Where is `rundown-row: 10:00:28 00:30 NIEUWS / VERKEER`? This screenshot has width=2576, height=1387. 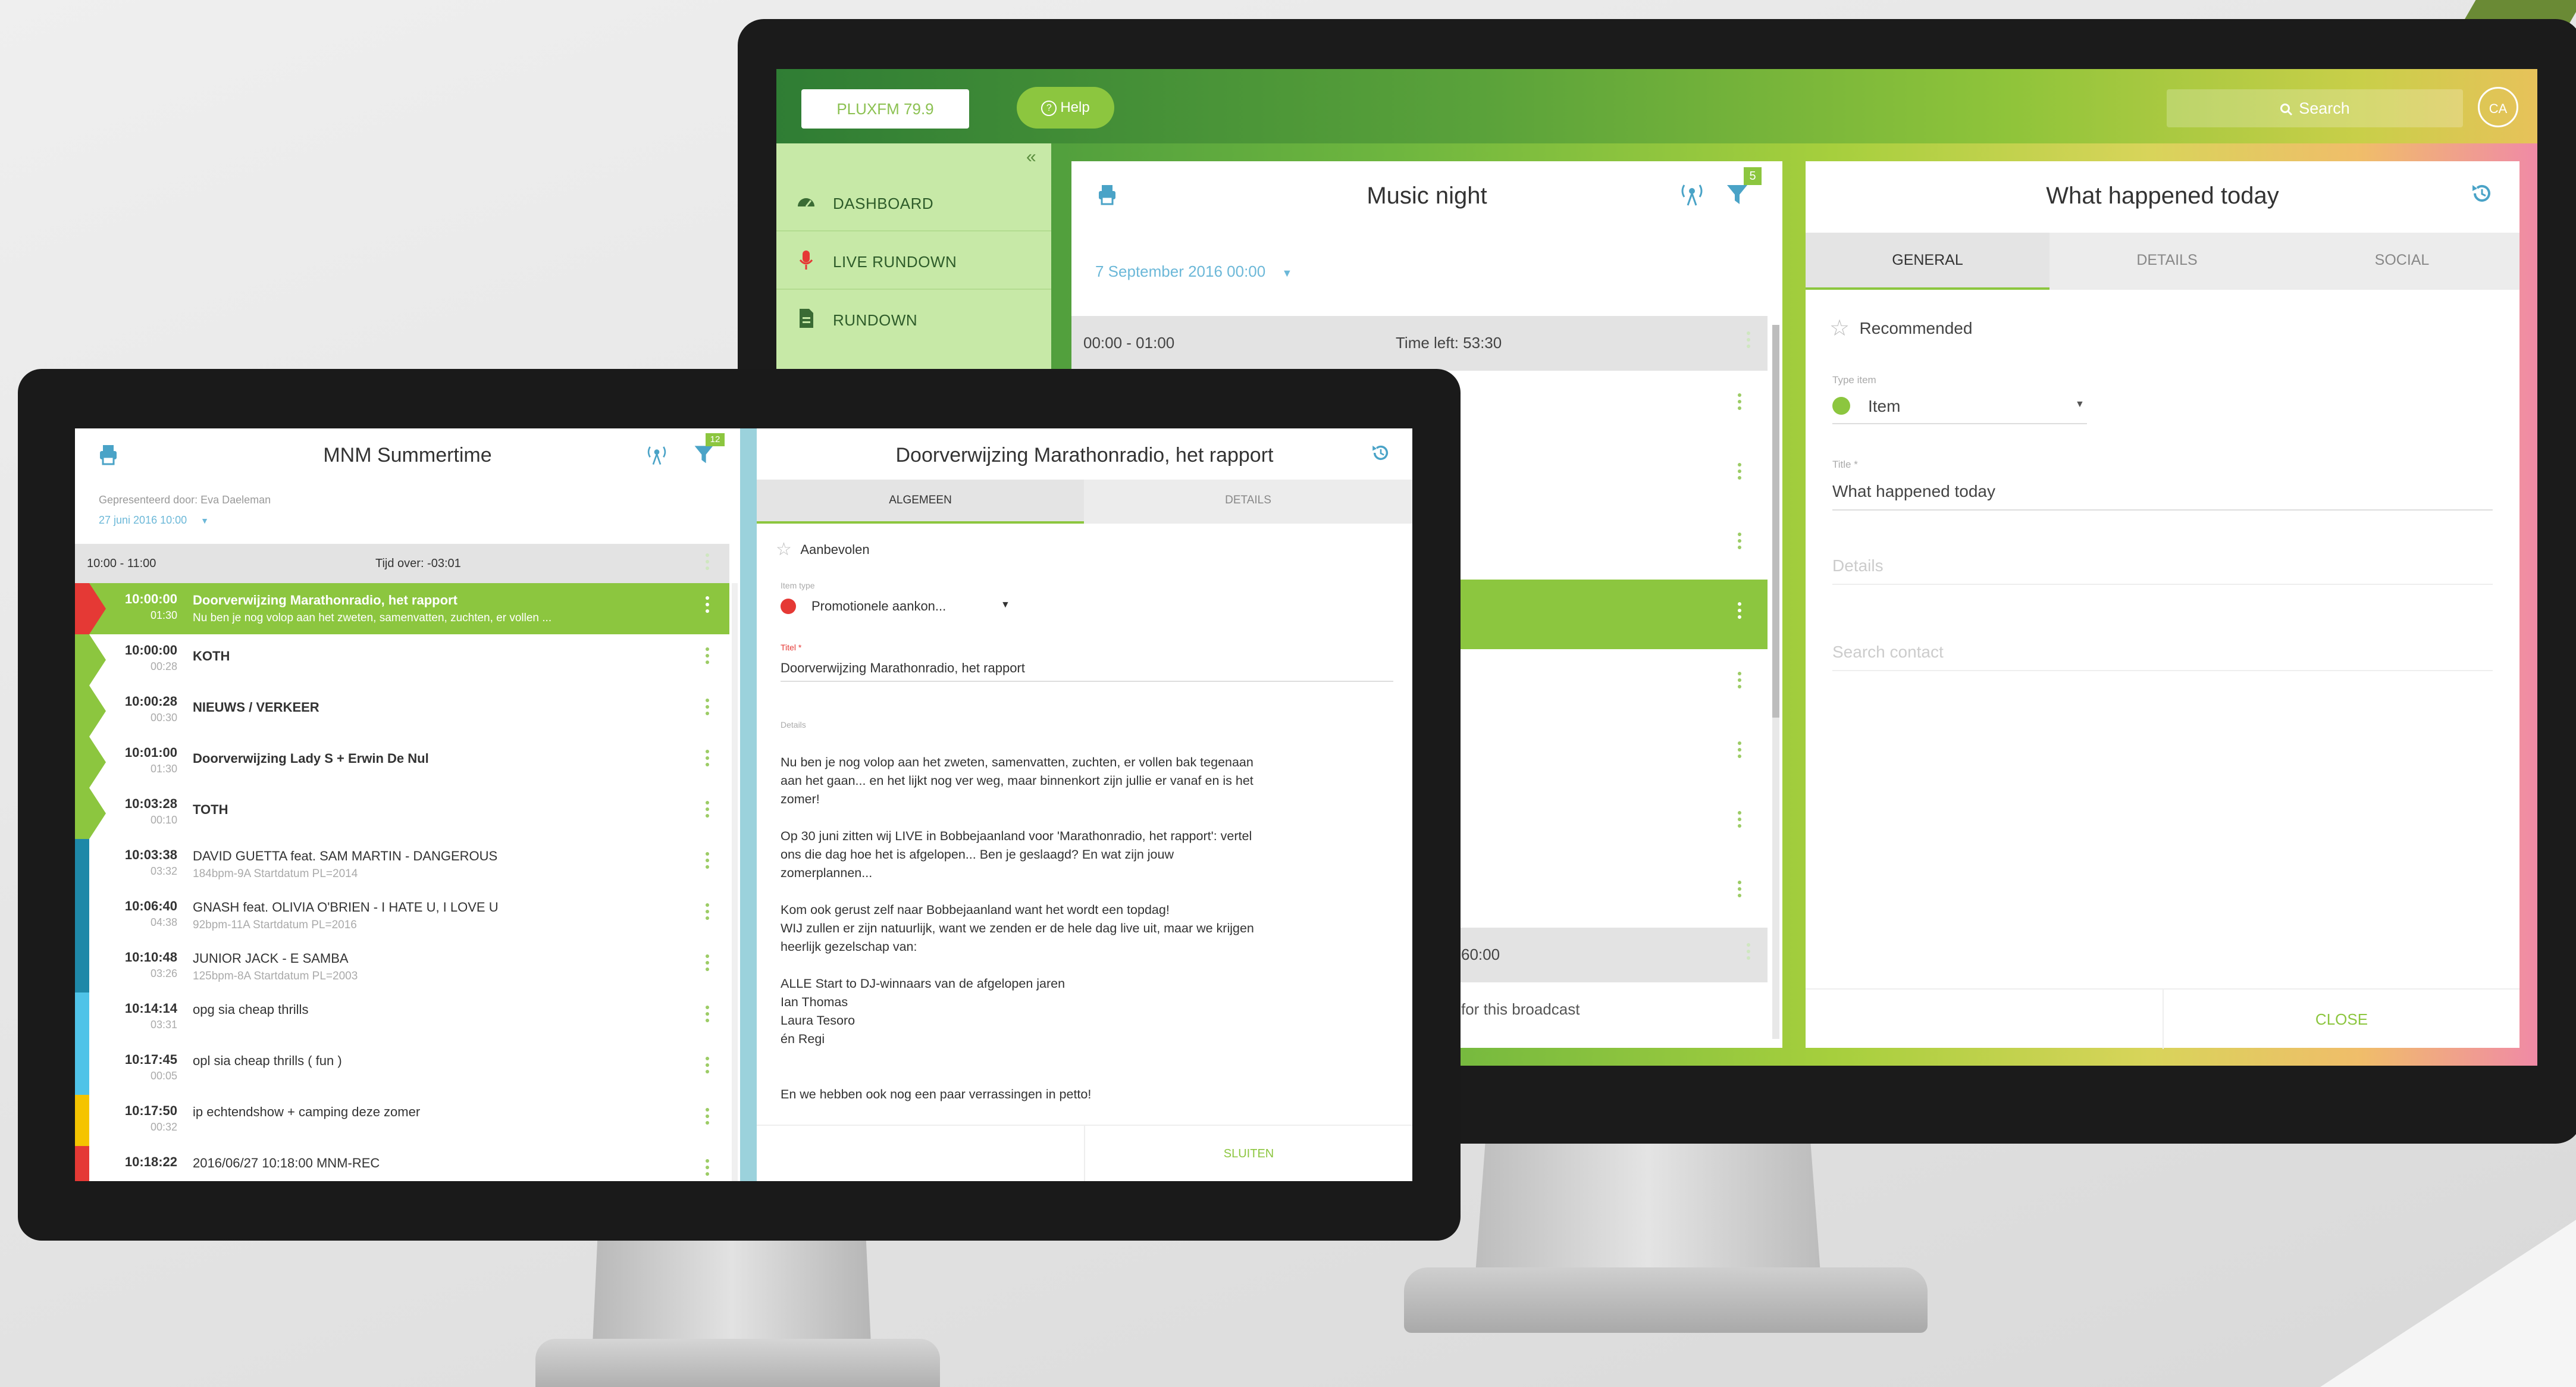
rundown-row: 10:00:28 00:30 NIEUWS / VERKEER is located at coordinates (402, 711).